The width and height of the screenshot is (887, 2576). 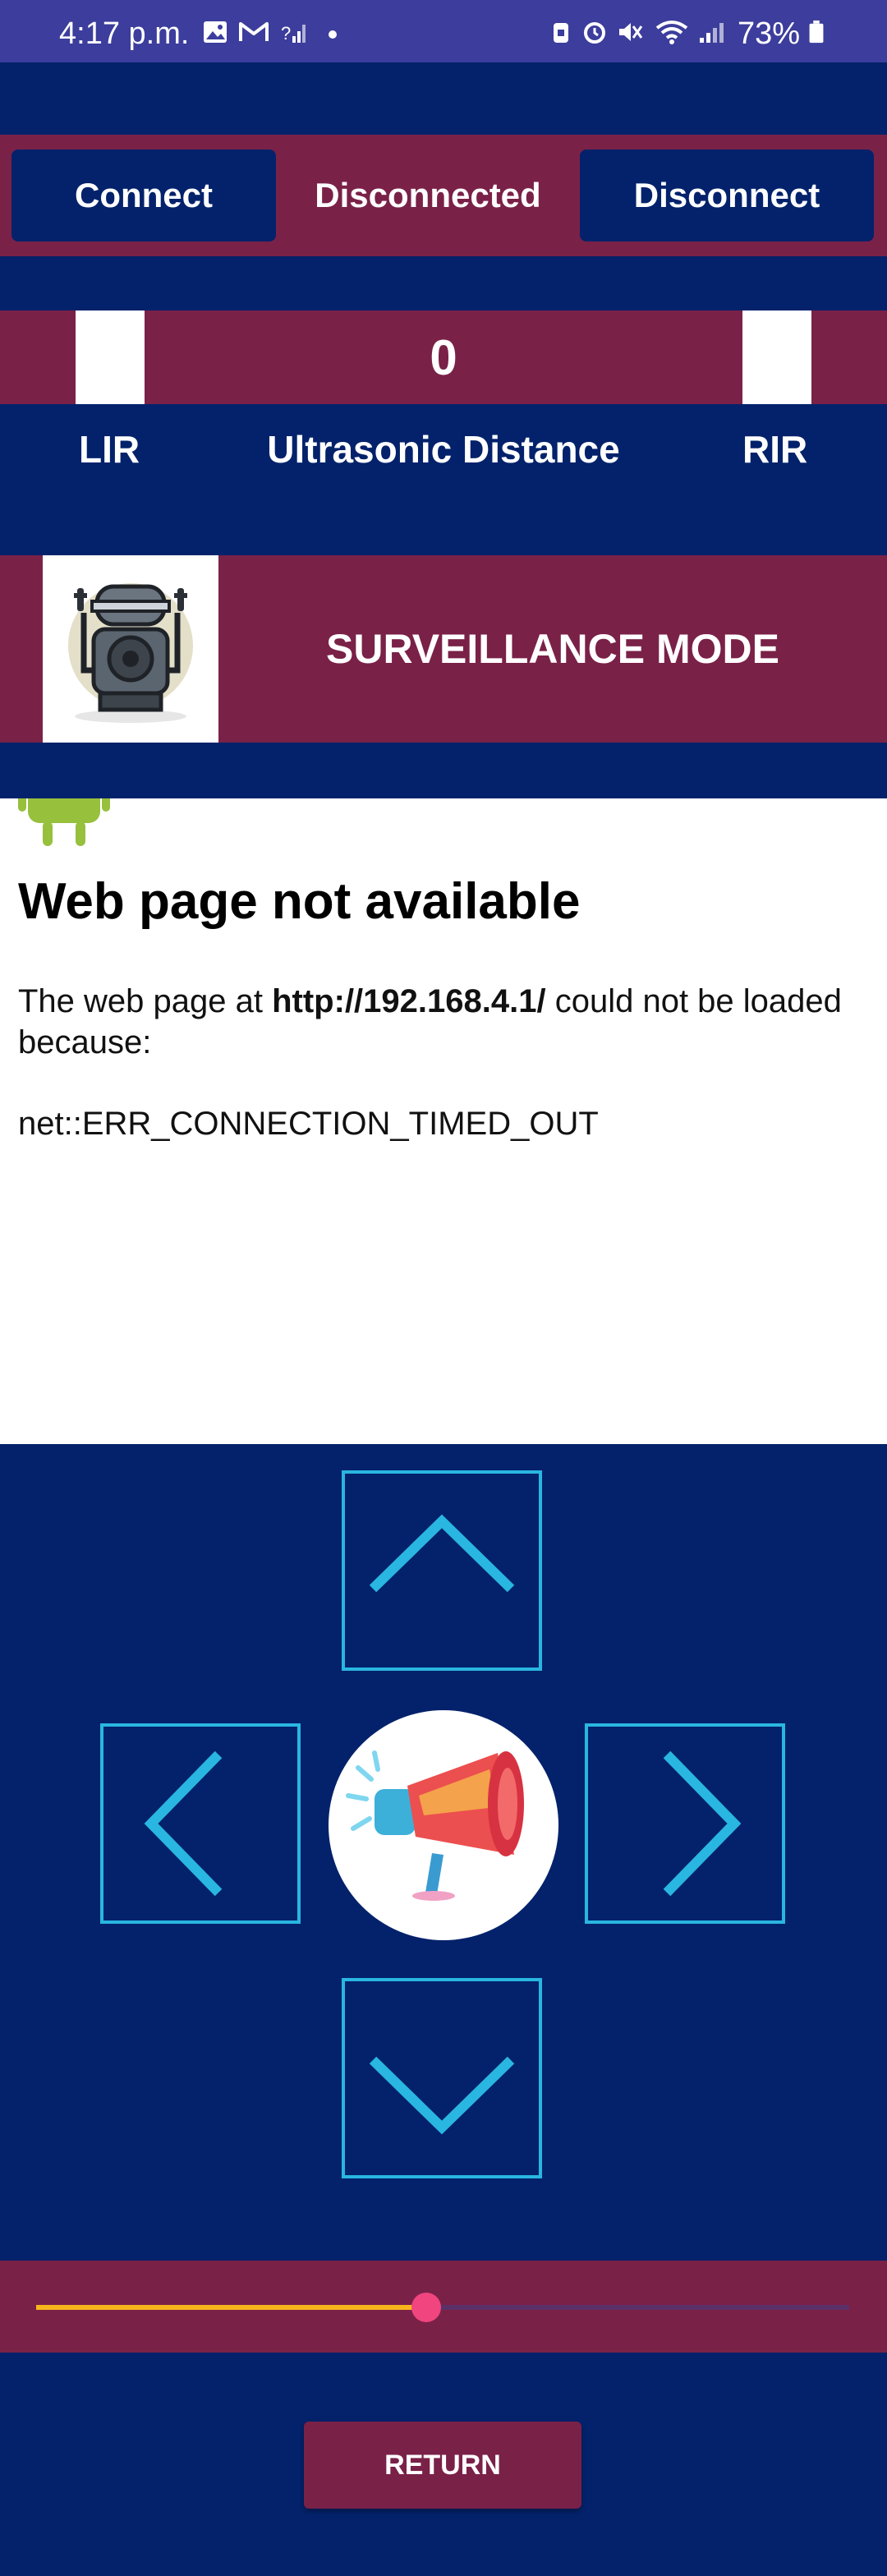 What do you see at coordinates (775, 449) in the screenshot?
I see `rir-label: RIR` at bounding box center [775, 449].